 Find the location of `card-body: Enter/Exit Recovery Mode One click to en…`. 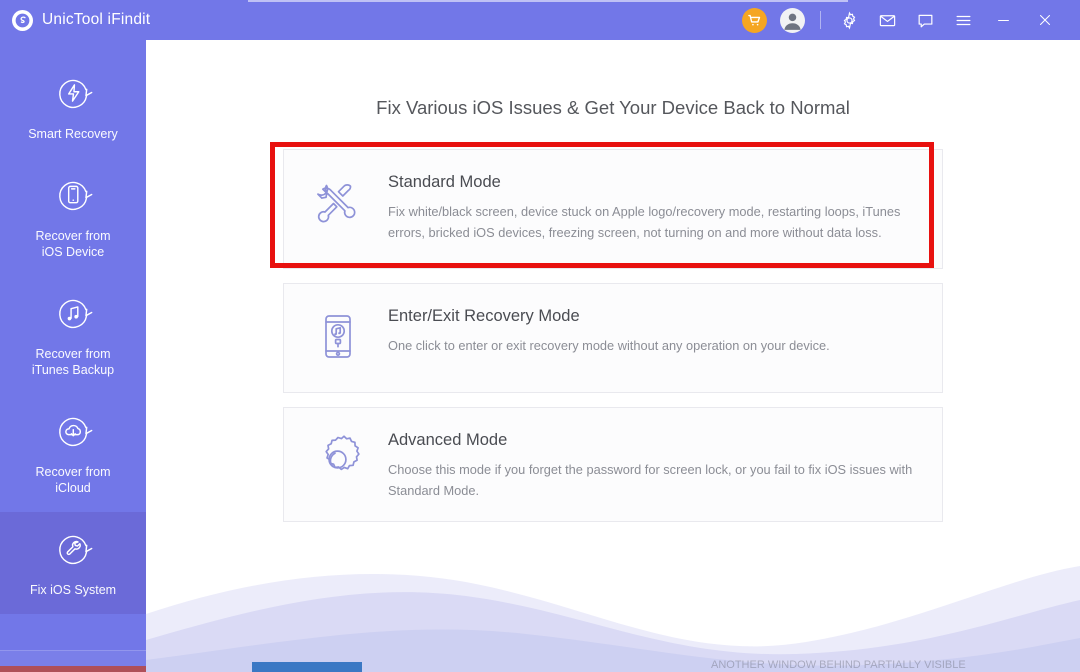

card-body: Enter/Exit Recovery Mode One click to en… is located at coordinates (609, 330).